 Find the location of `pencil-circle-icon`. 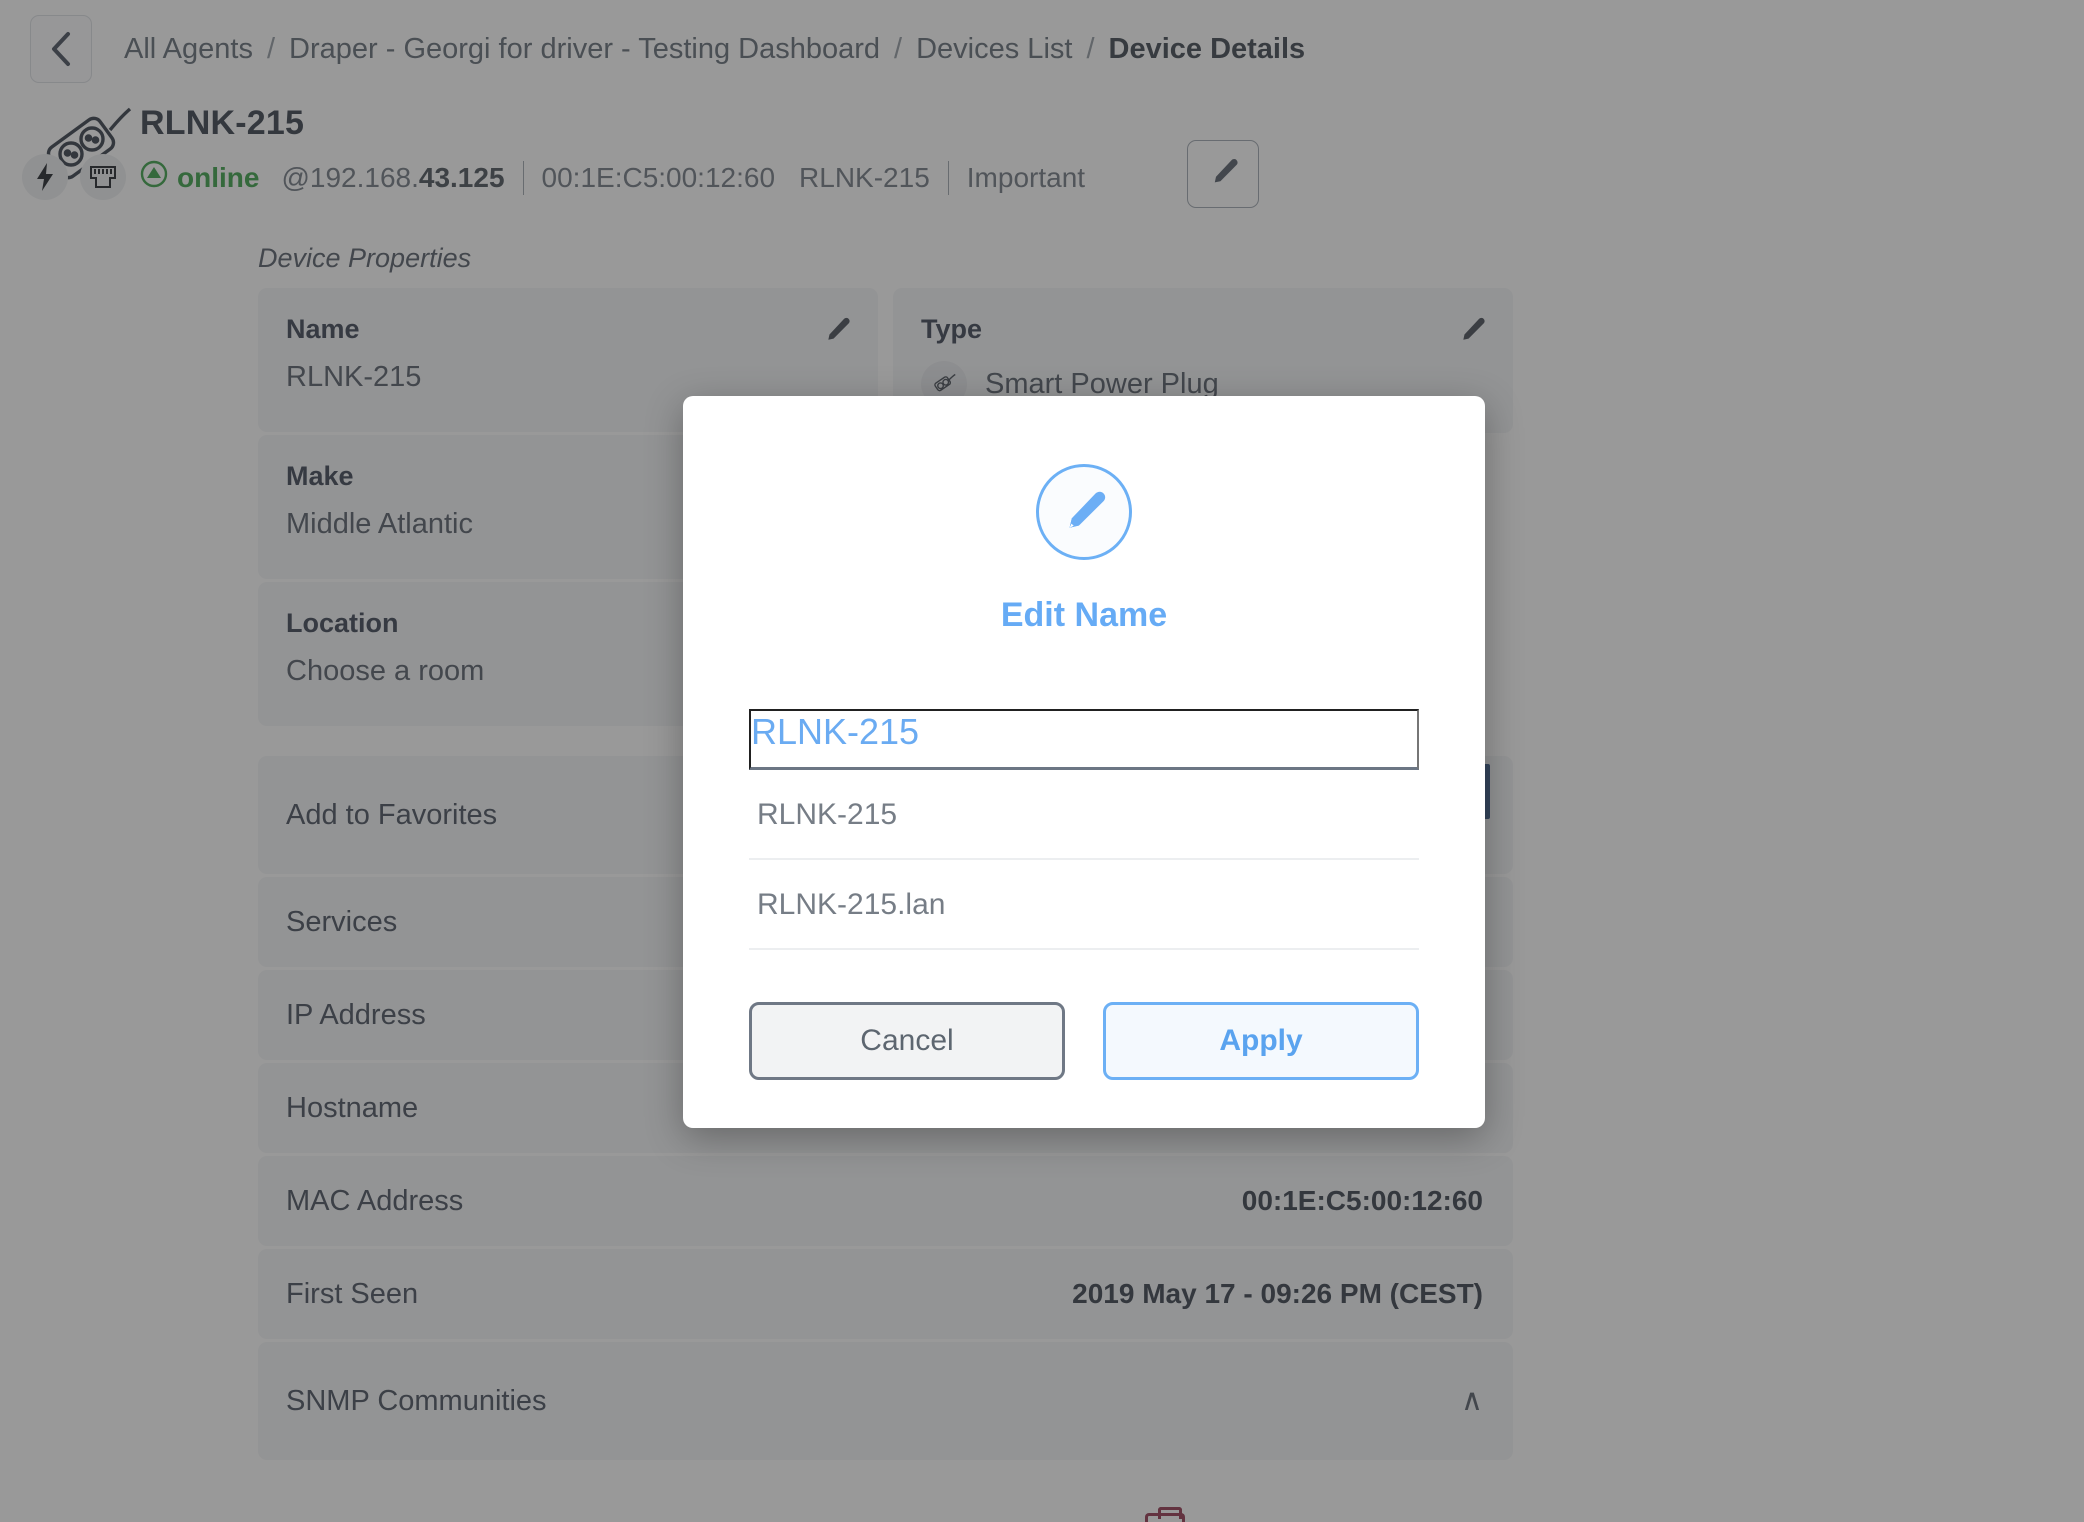

pencil-circle-icon is located at coordinates (1084, 512).